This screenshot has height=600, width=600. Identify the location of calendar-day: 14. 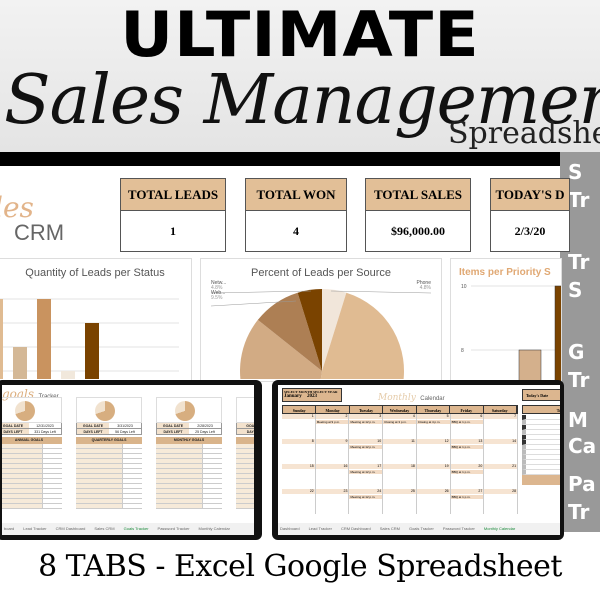
(501, 451).